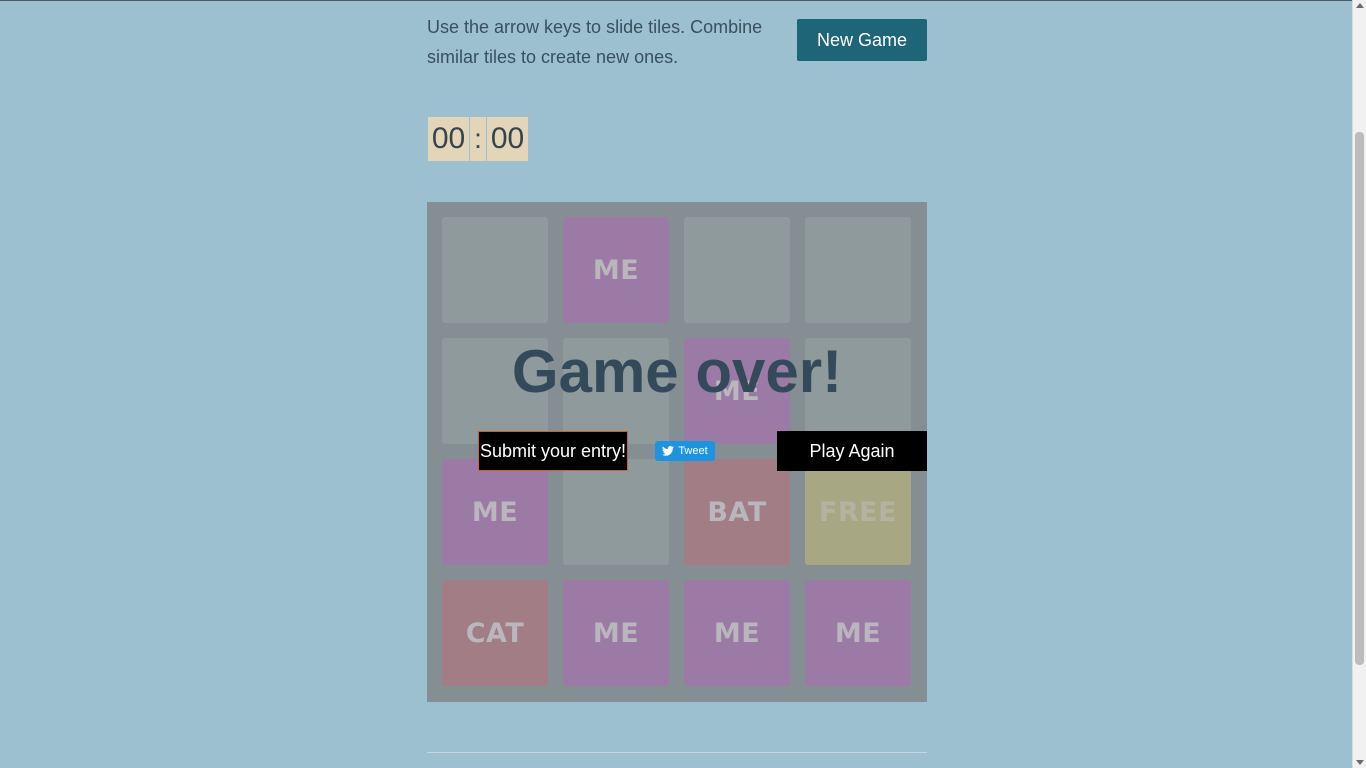  Describe the element at coordinates (507, 139) in the screenshot. I see `timer-seconds: 00` at that location.